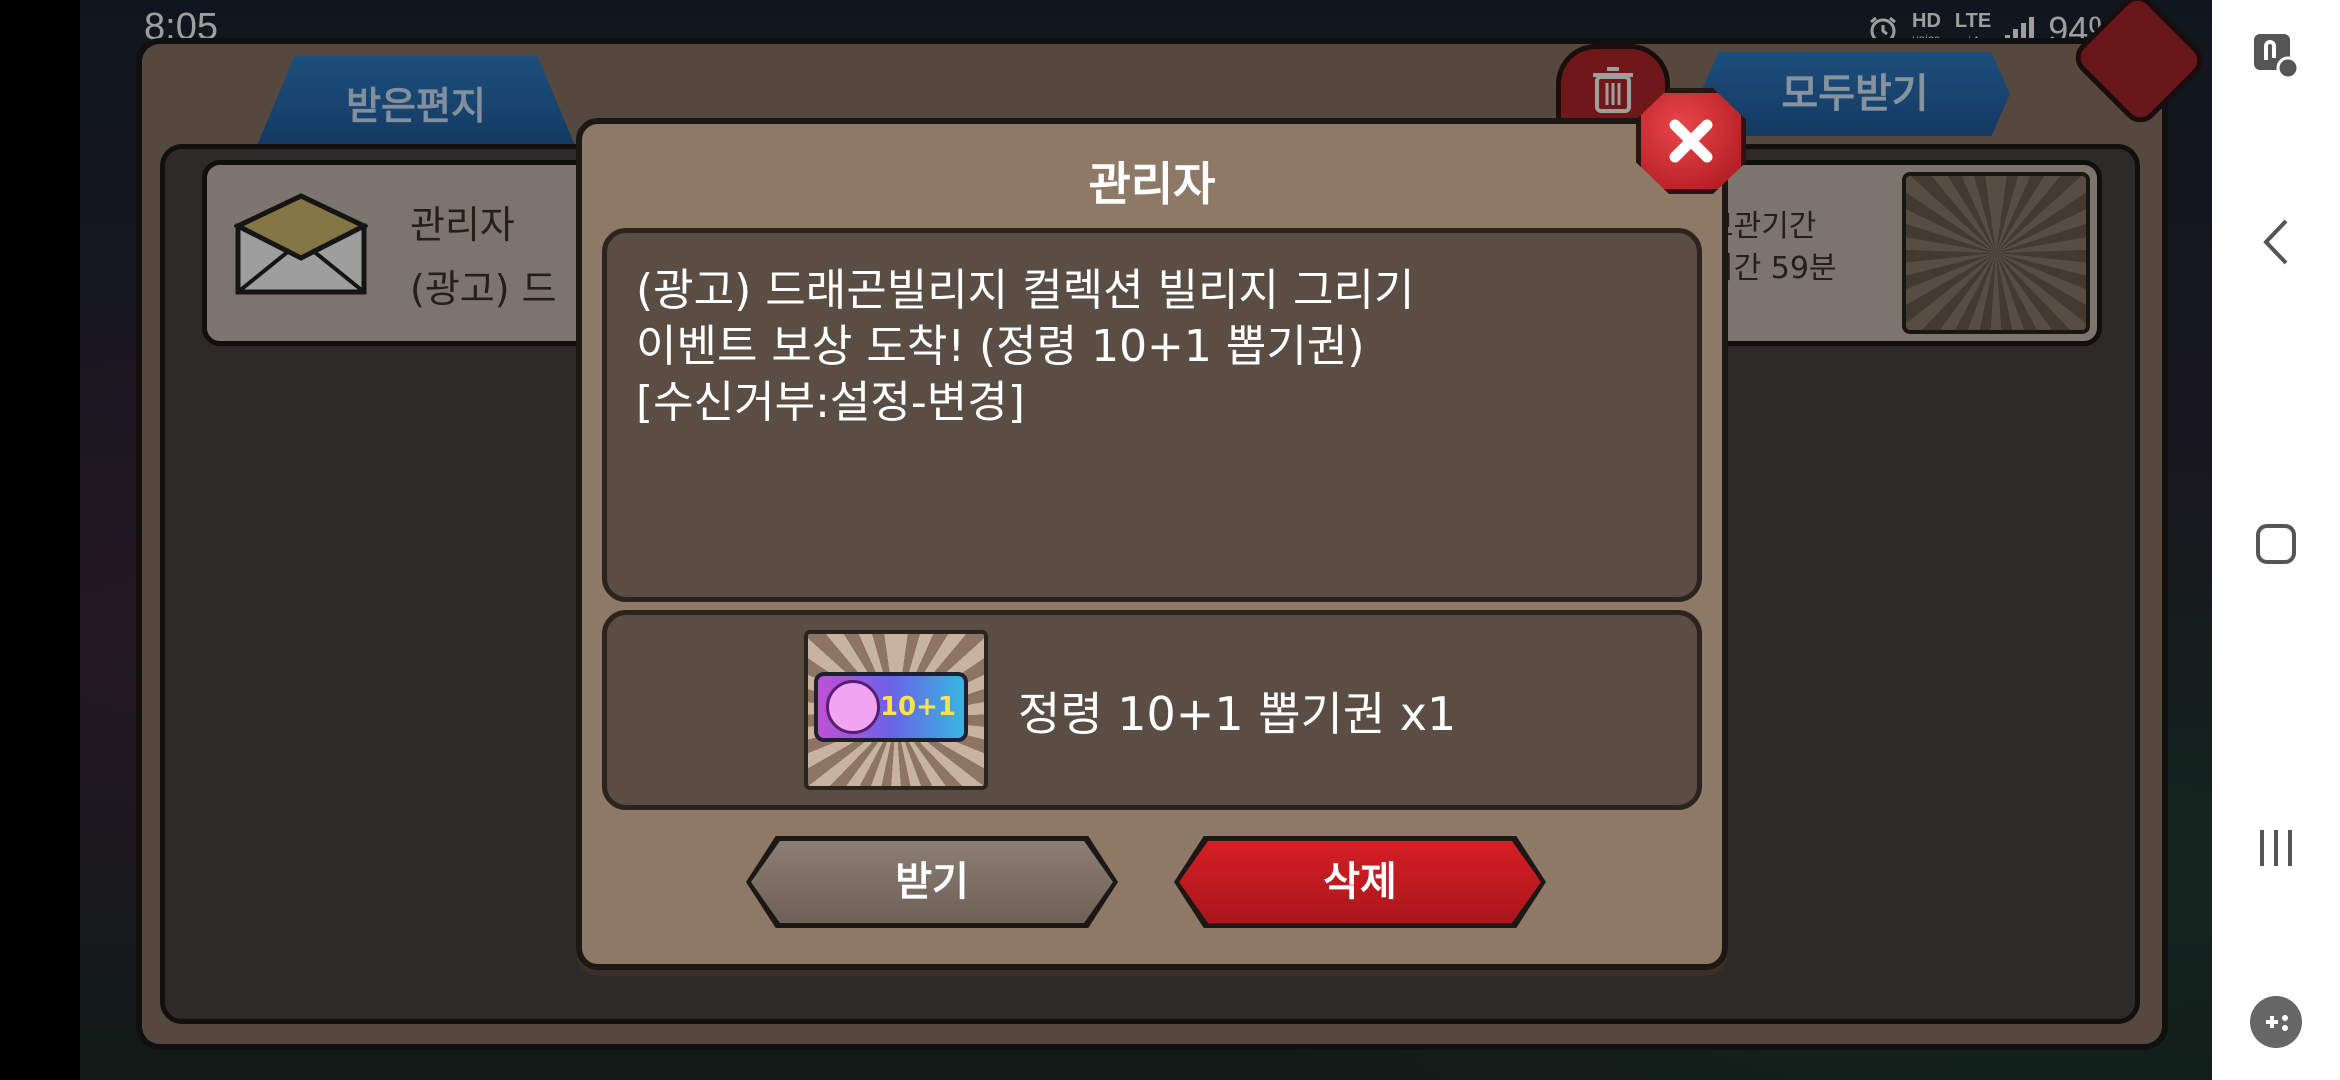  I want to click on receive-button: 받기, so click(932, 882).